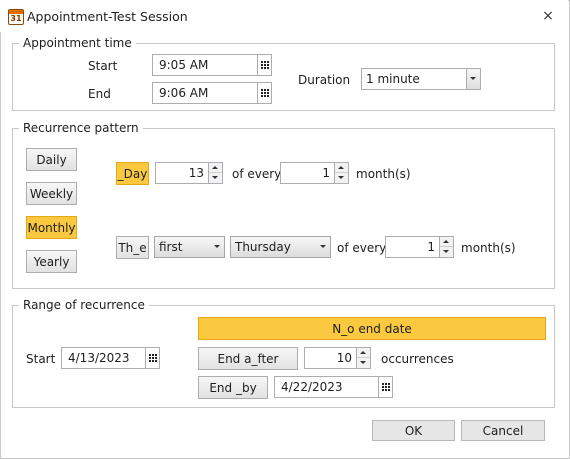 The width and height of the screenshot is (570, 459). Describe the element at coordinates (257, 174) in the screenshot. I see `day-of-every-label: of every` at that location.